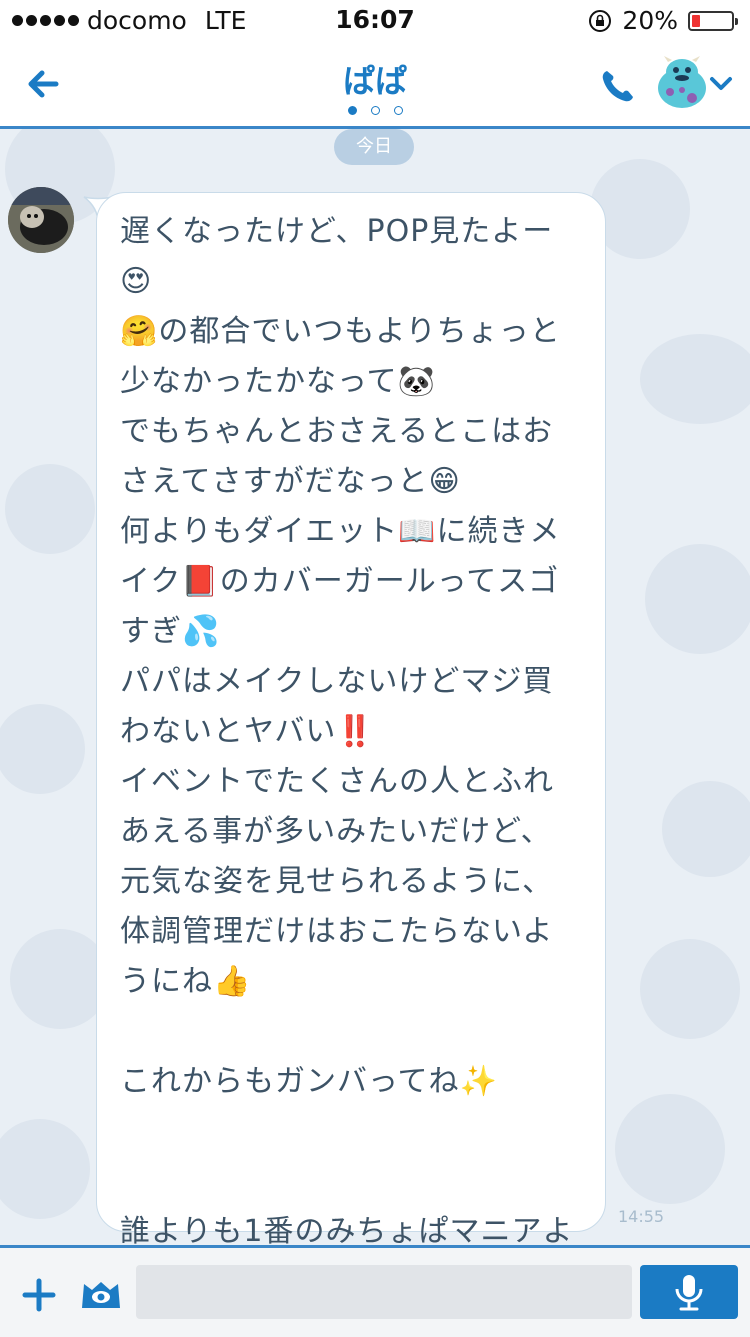 The height and width of the screenshot is (1337, 750). What do you see at coordinates (39, 1295) in the screenshot?
I see `plus-icon` at bounding box center [39, 1295].